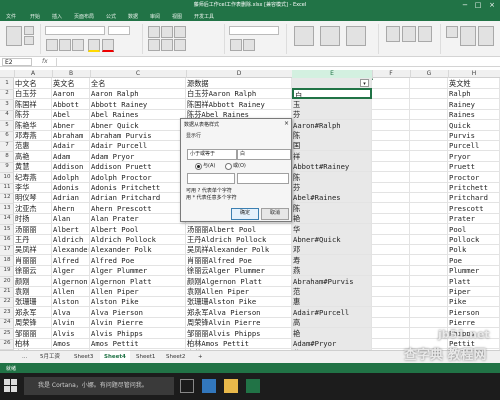 Image resolution: width=500 pixels, height=400 pixels. Describe the element at coordinates (180, 45) in the screenshot. I see `merge-icon` at that location.